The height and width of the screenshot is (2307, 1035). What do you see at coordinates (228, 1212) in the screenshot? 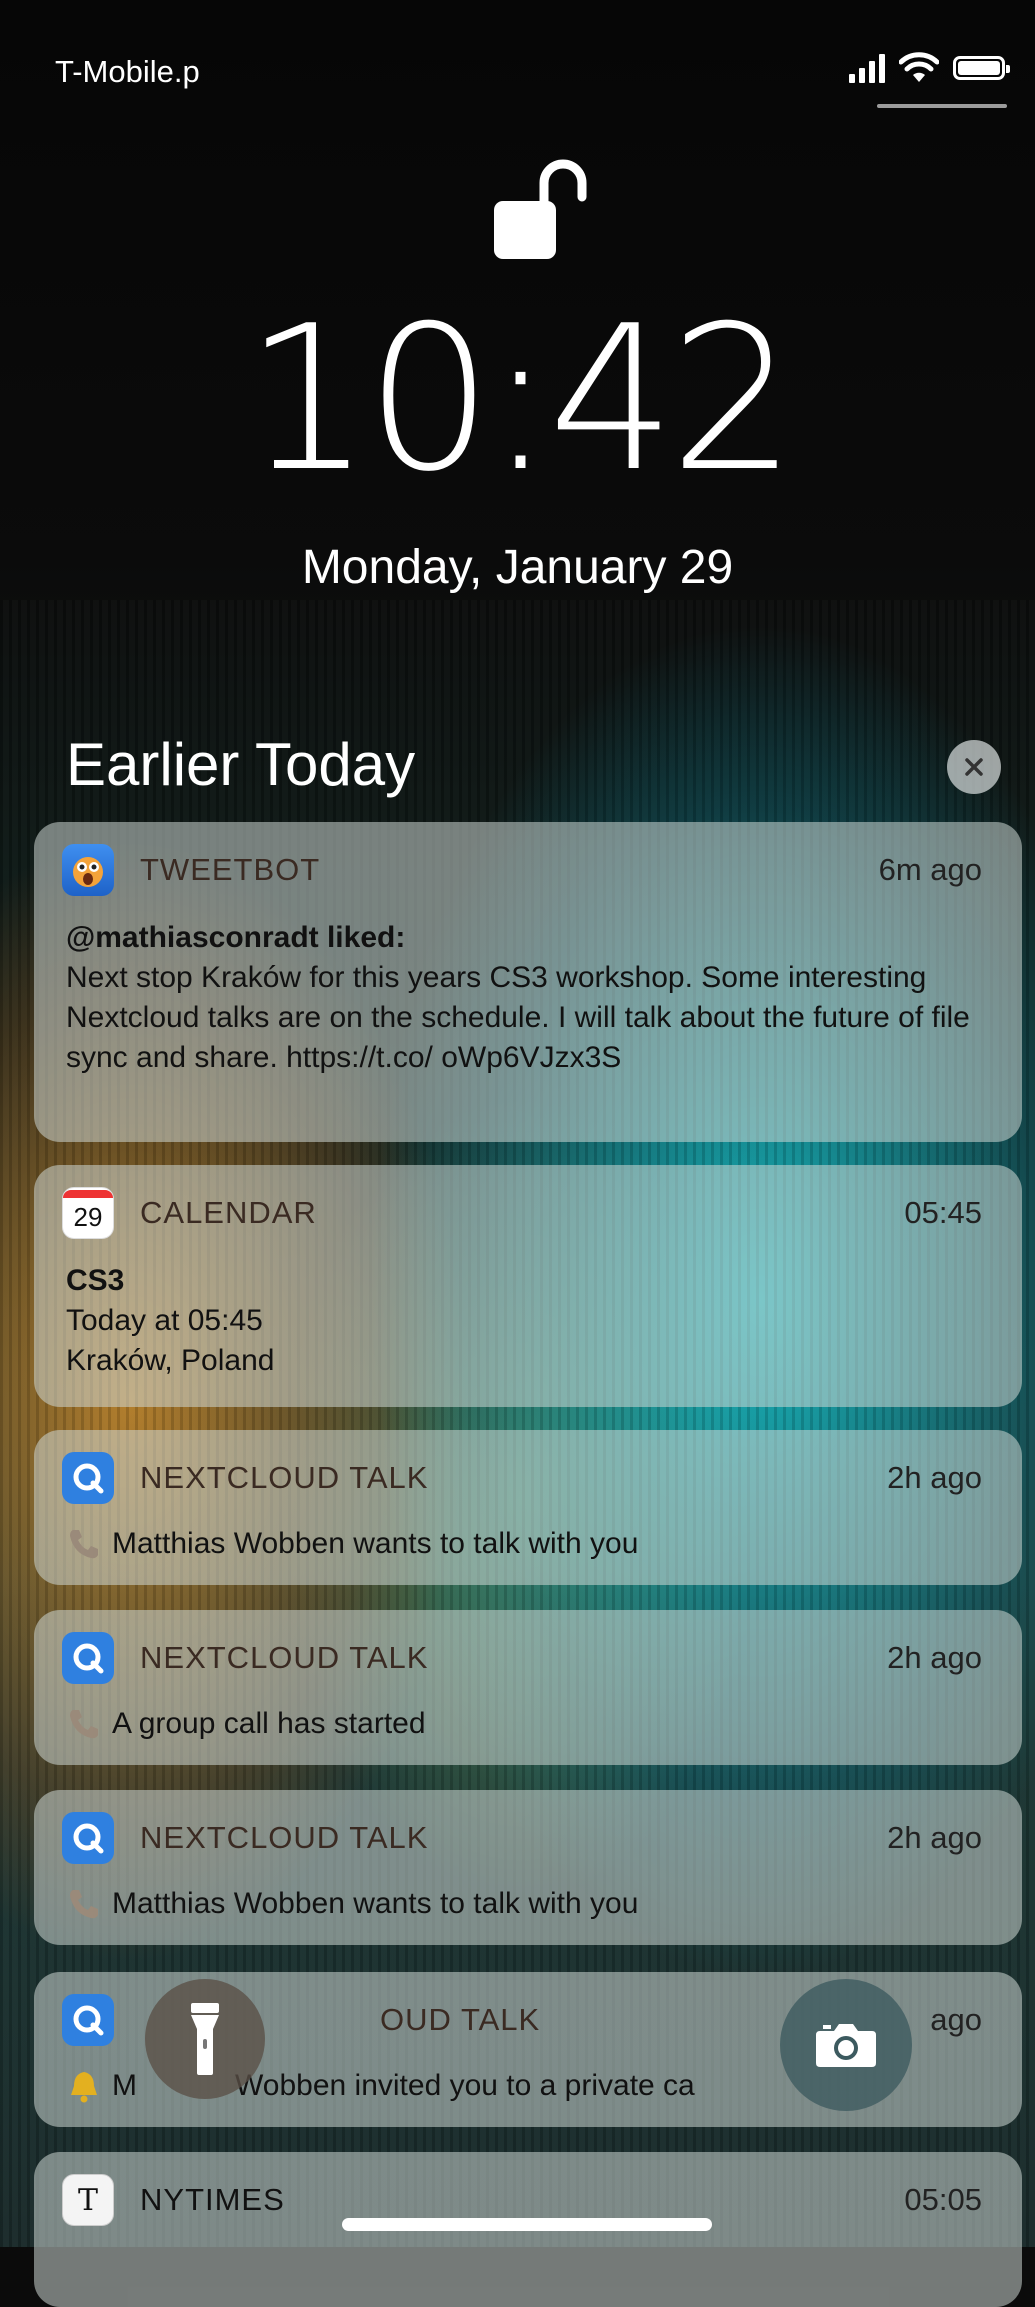
I see `app-name: CALENDAR` at bounding box center [228, 1212].